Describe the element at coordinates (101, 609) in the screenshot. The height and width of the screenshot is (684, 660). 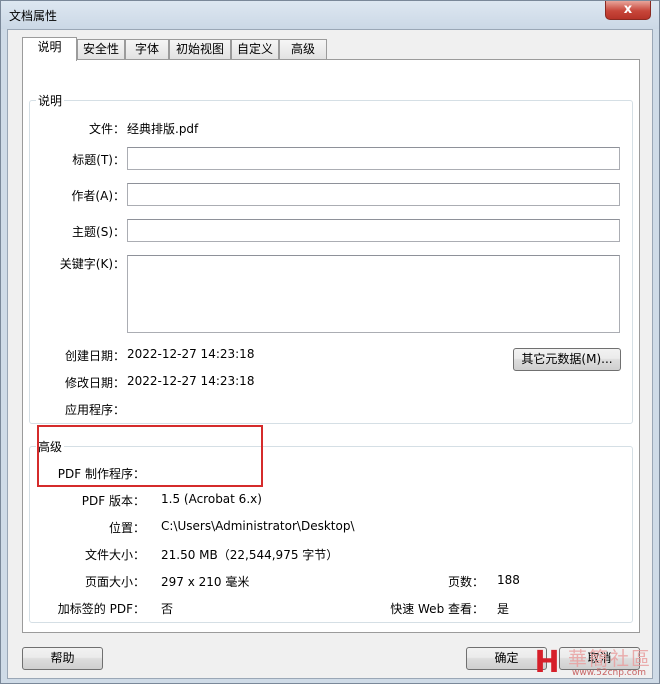
I see `tagged-pdf-label: 加标签的 PDF：` at that location.